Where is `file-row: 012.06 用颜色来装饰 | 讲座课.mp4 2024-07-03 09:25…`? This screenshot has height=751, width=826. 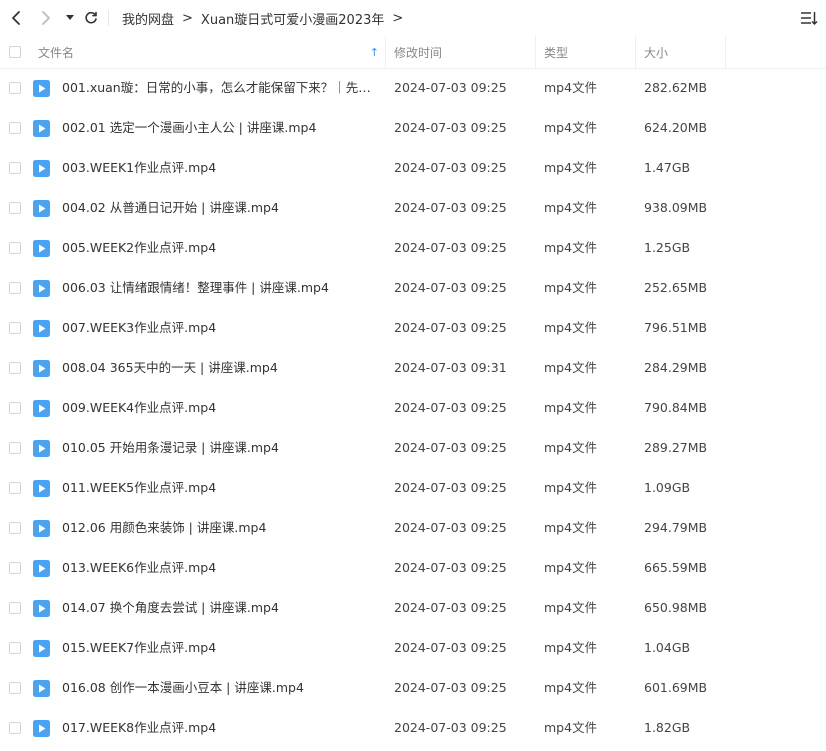 file-row: 012.06 用颜色来装饰 | 讲座课.mp4 2024-07-03 09:25… is located at coordinates (413, 528).